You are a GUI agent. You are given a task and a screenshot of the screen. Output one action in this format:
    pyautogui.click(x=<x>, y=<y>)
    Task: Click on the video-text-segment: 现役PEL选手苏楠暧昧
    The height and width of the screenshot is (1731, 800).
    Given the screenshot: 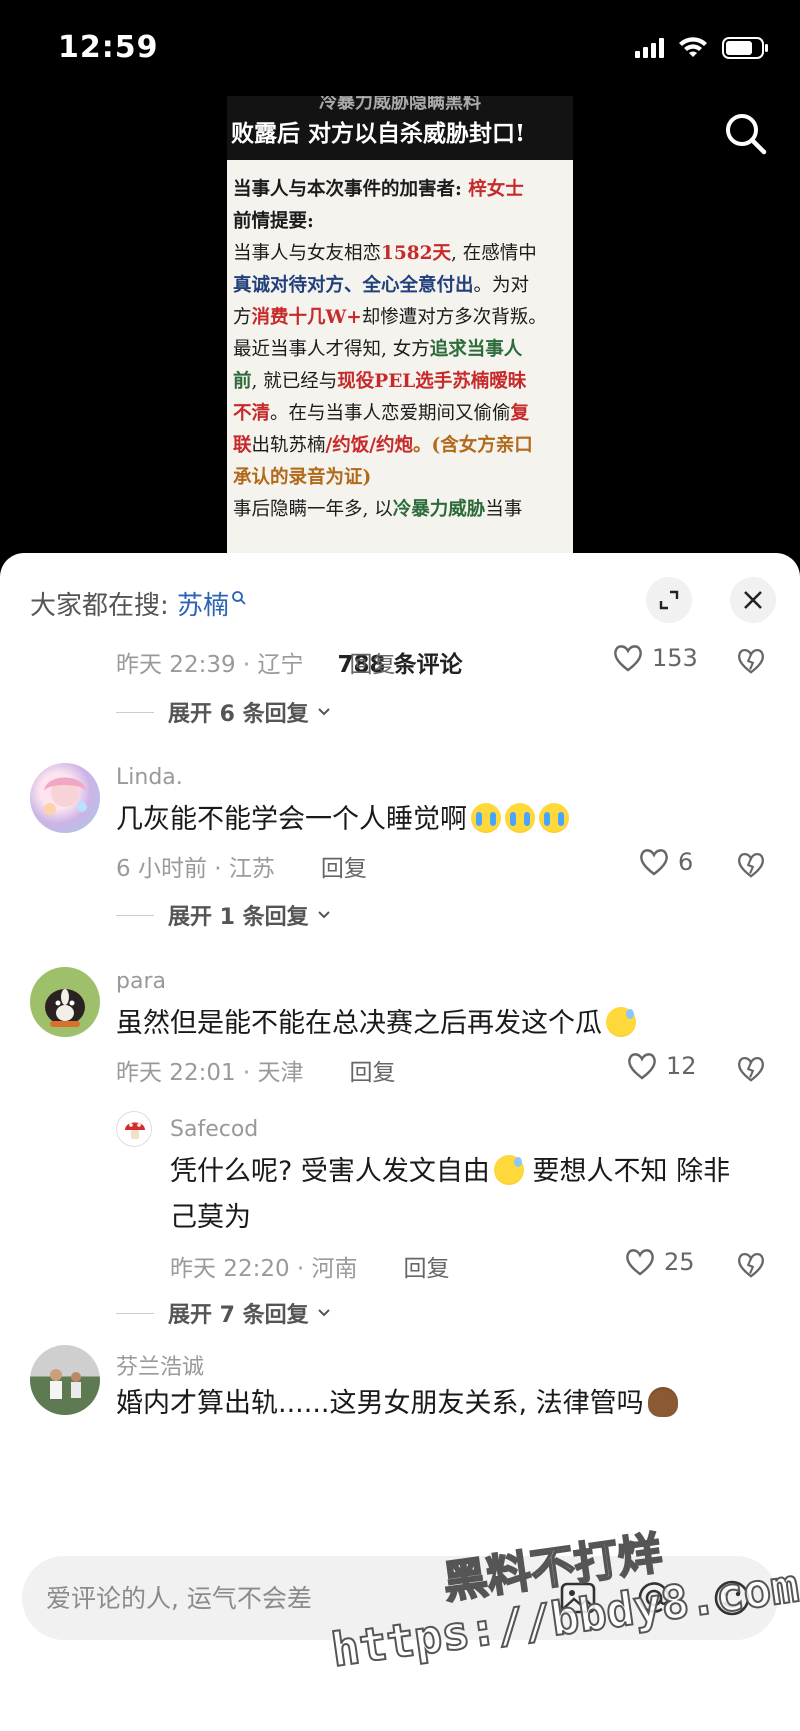 What is the action you would take?
    pyautogui.click(x=432, y=381)
    